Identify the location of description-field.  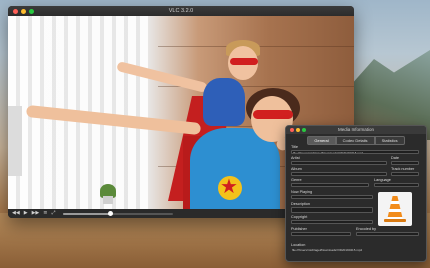
(332, 210).